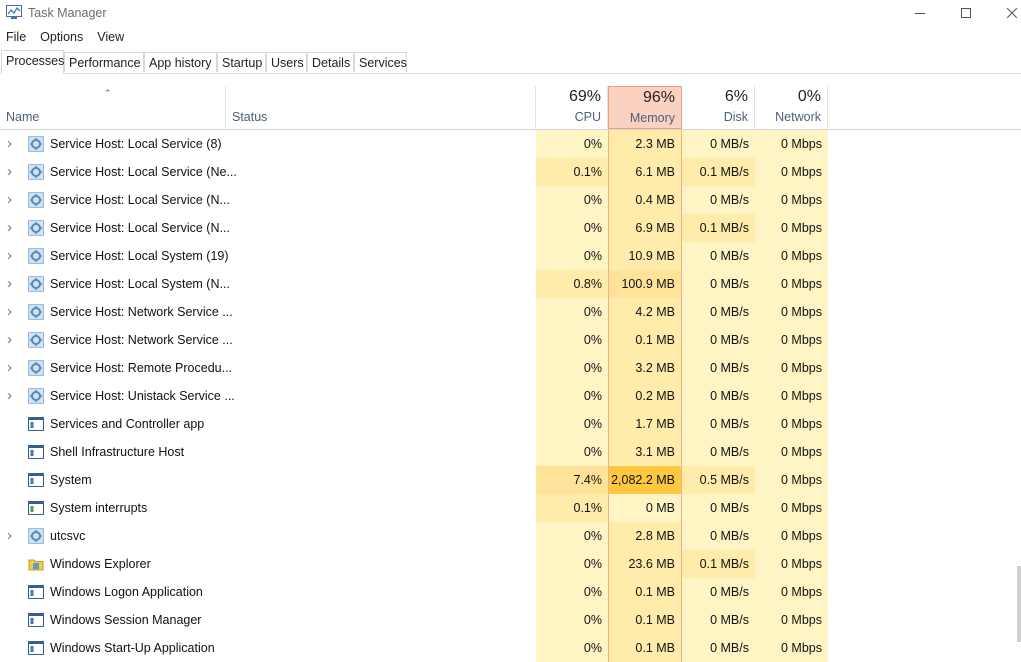  What do you see at coordinates (113, 107) in the screenshot?
I see `column-name: ⌃ Name` at bounding box center [113, 107].